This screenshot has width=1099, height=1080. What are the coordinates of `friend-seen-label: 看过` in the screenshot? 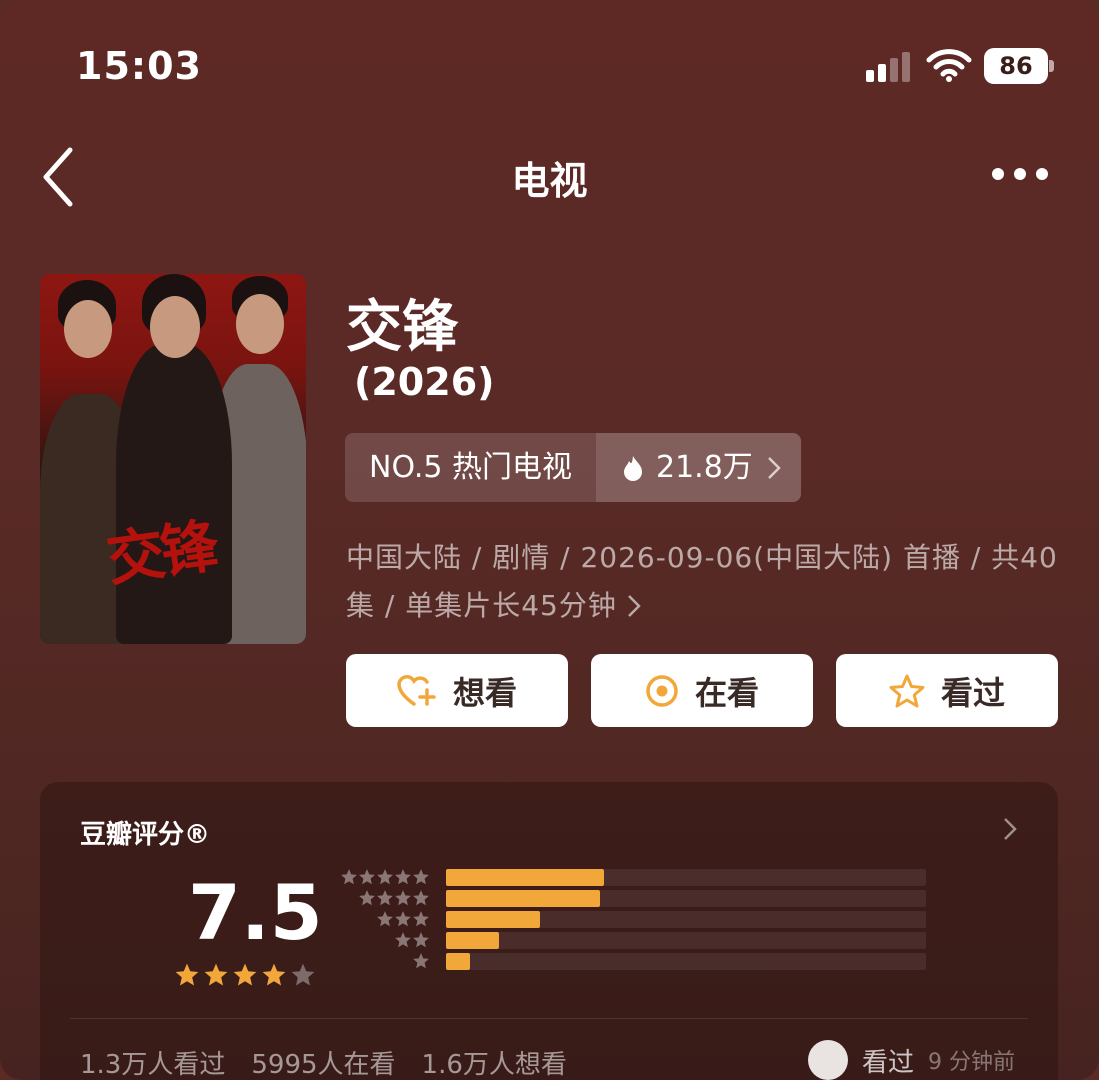 It's located at (888, 1062).